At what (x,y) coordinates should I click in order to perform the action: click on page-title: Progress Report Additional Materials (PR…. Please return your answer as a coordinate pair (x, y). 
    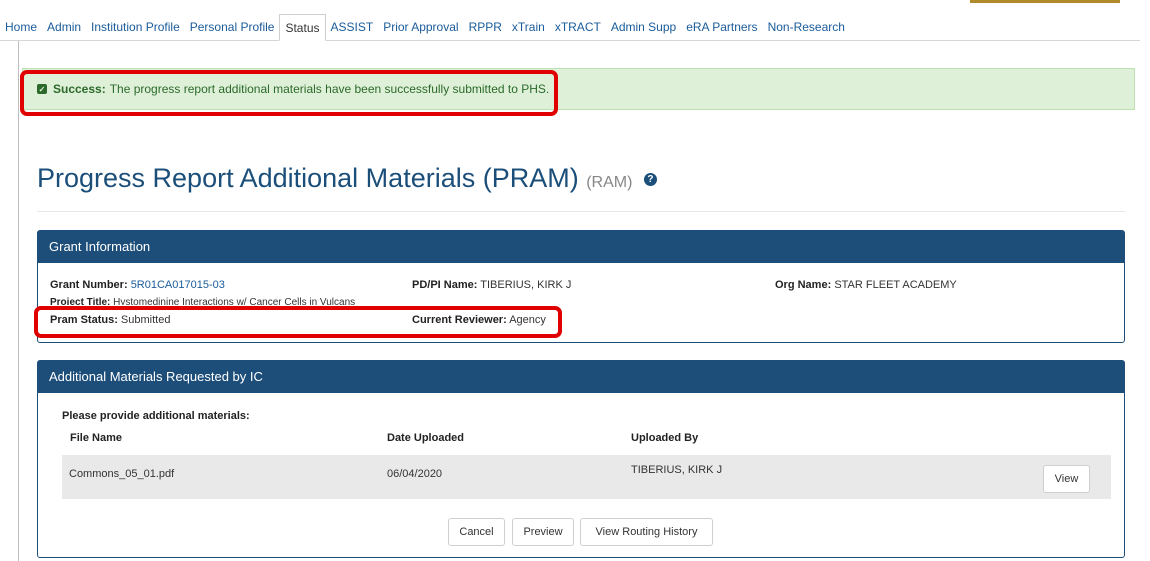
    Looking at the image, I should click on (347, 178).